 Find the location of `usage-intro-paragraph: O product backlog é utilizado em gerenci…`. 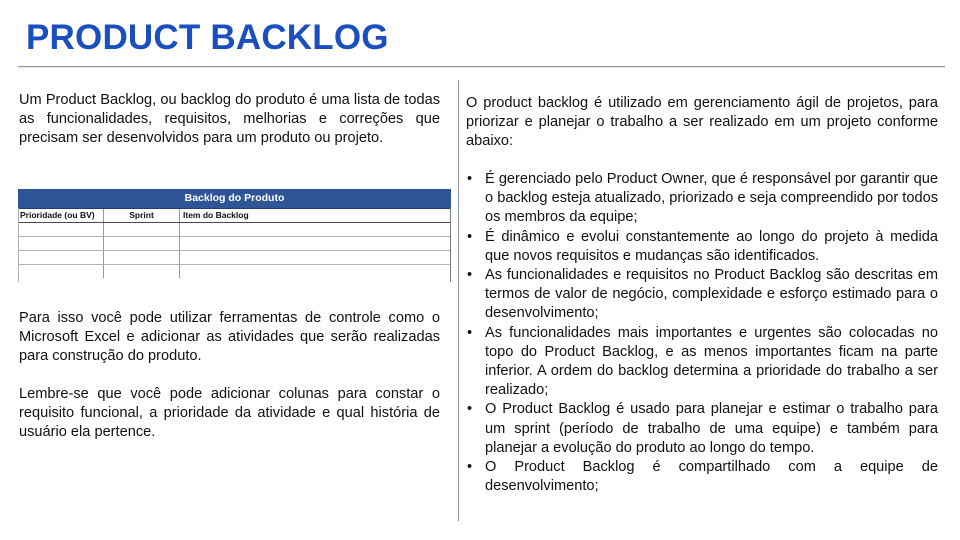

usage-intro-paragraph: O product backlog é utilizado em gerenci… is located at coordinates (702, 122).